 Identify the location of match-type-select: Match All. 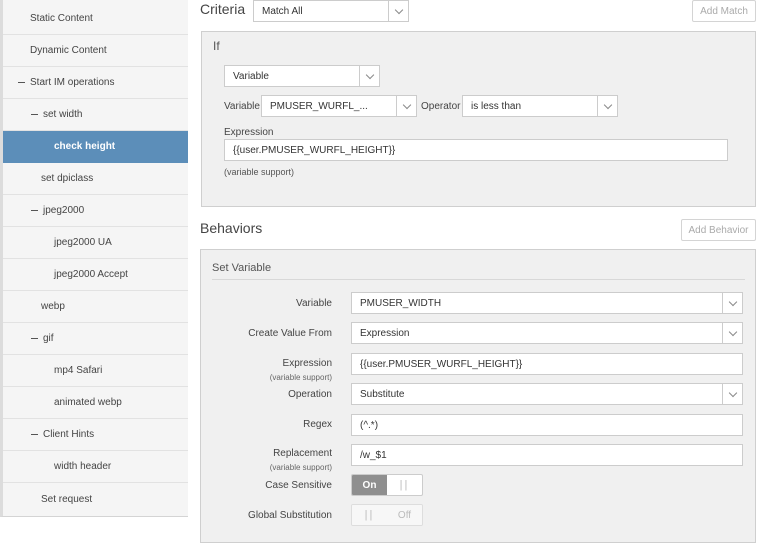
(331, 11).